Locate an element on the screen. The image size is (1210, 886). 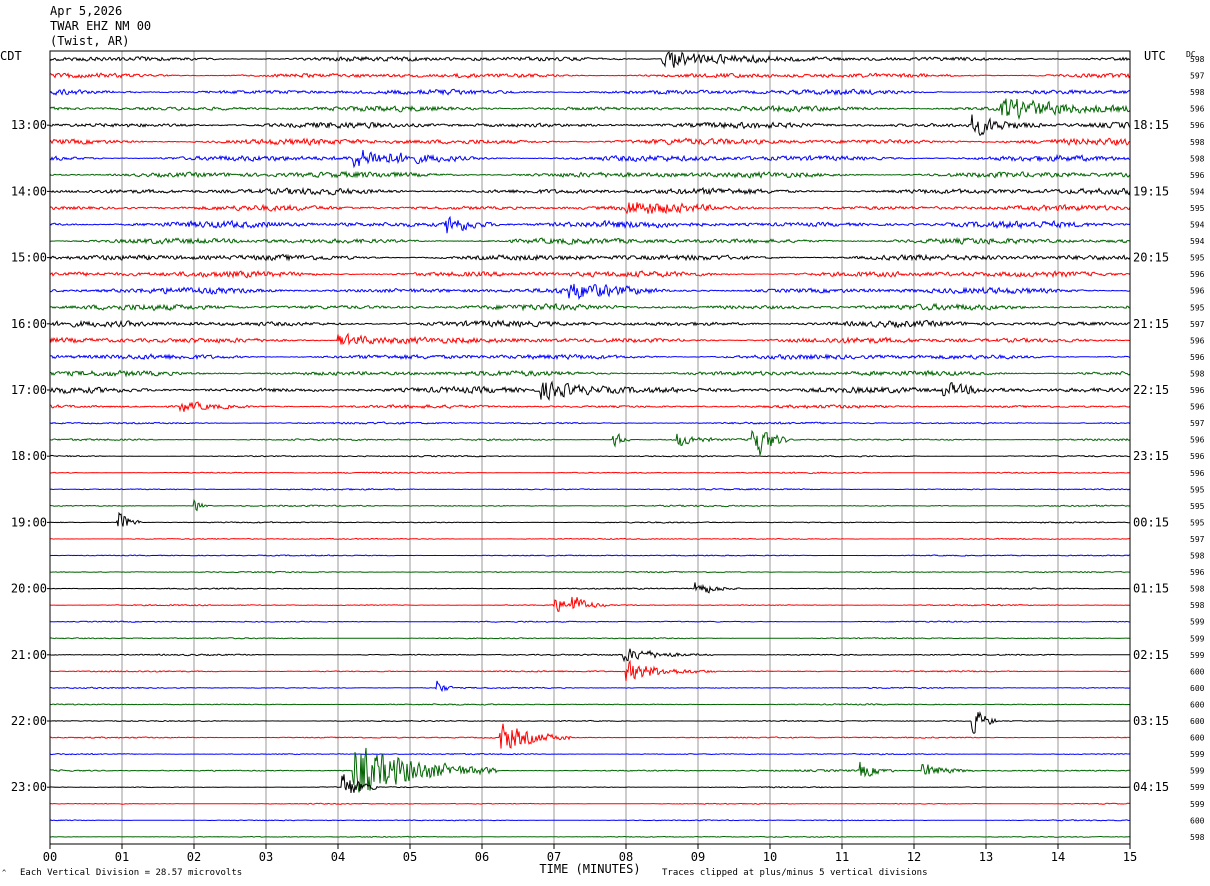
cdt-hour-label: 21:00 is located at coordinates (29, 655).